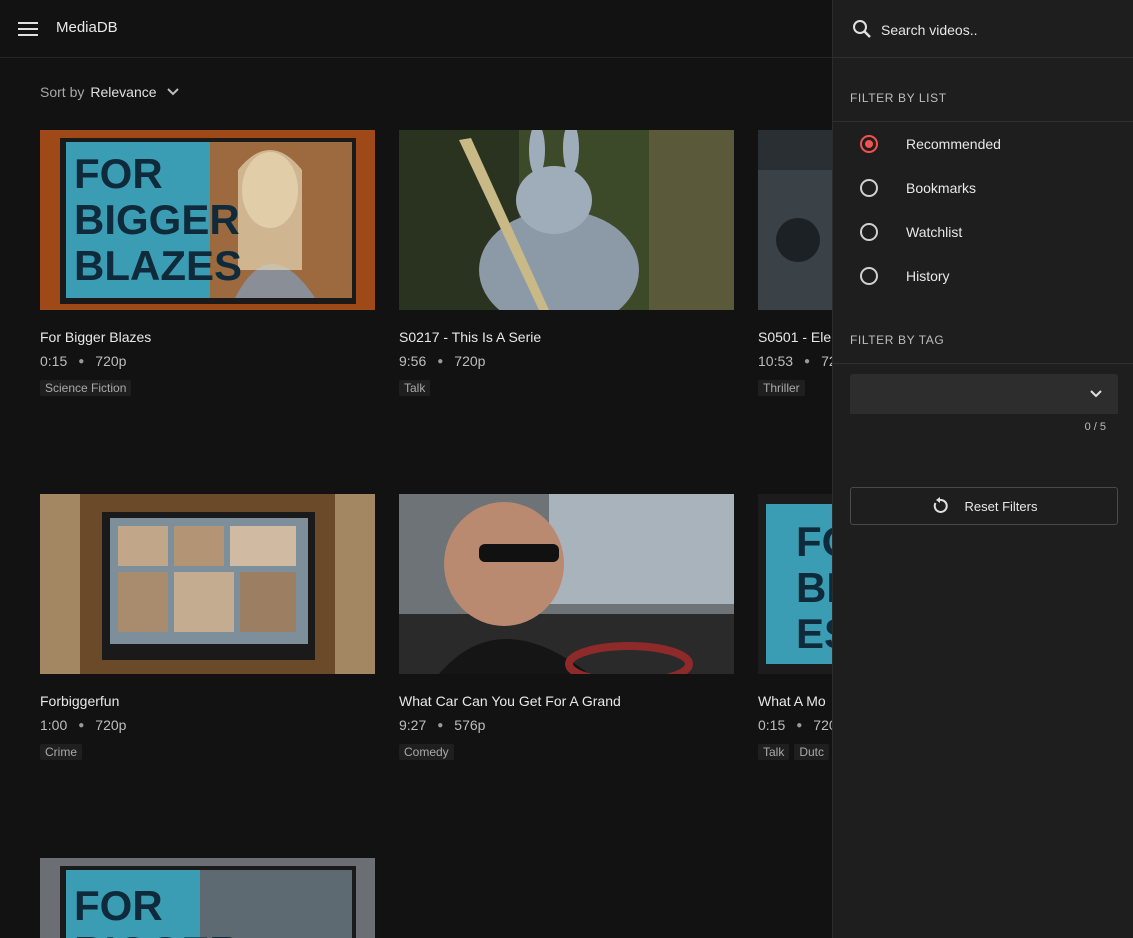 The height and width of the screenshot is (938, 1133). Describe the element at coordinates (566, 752) in the screenshot. I see `tag-list: Comedy` at that location.